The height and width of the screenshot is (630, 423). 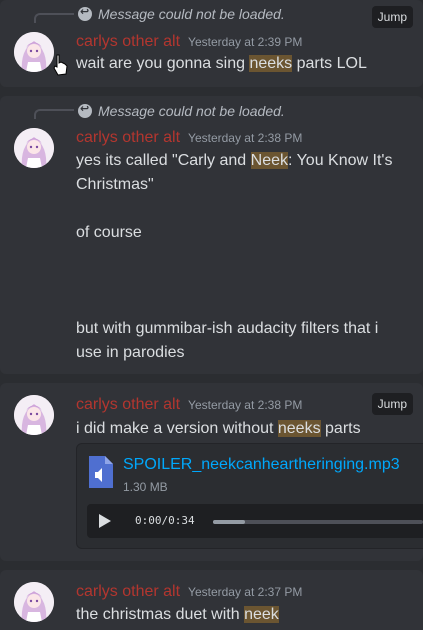 I want to click on message-header: carlys other alt Yesterday at 2:37 PM, so click(x=189, y=592).